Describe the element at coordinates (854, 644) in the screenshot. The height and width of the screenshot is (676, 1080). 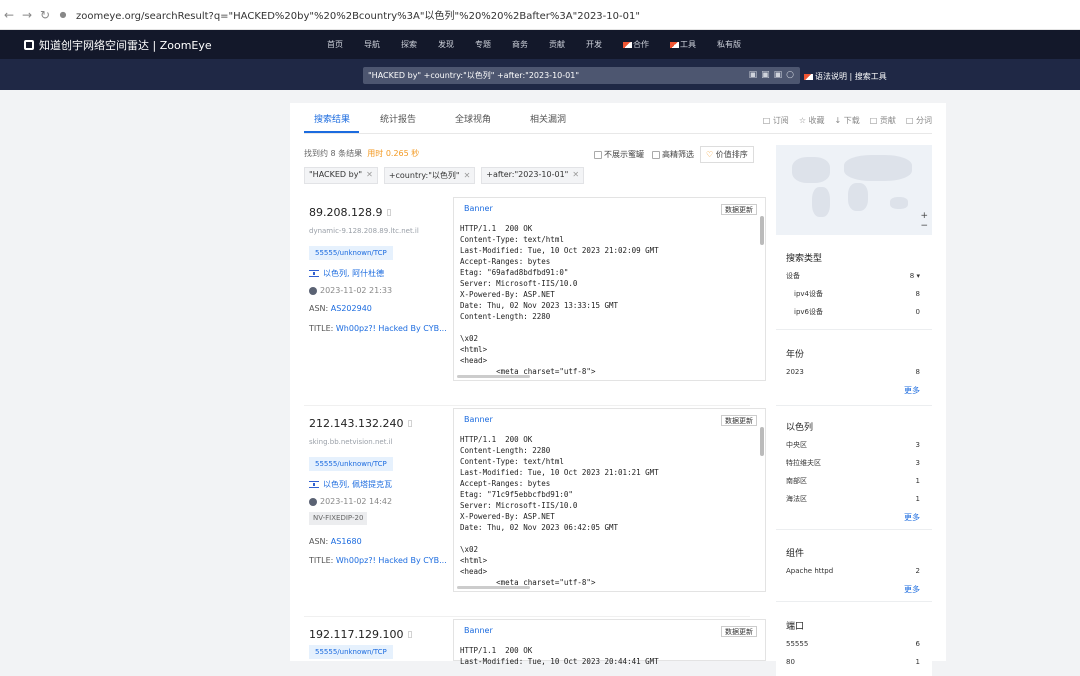
I see `facet-row: 55555 6` at that location.